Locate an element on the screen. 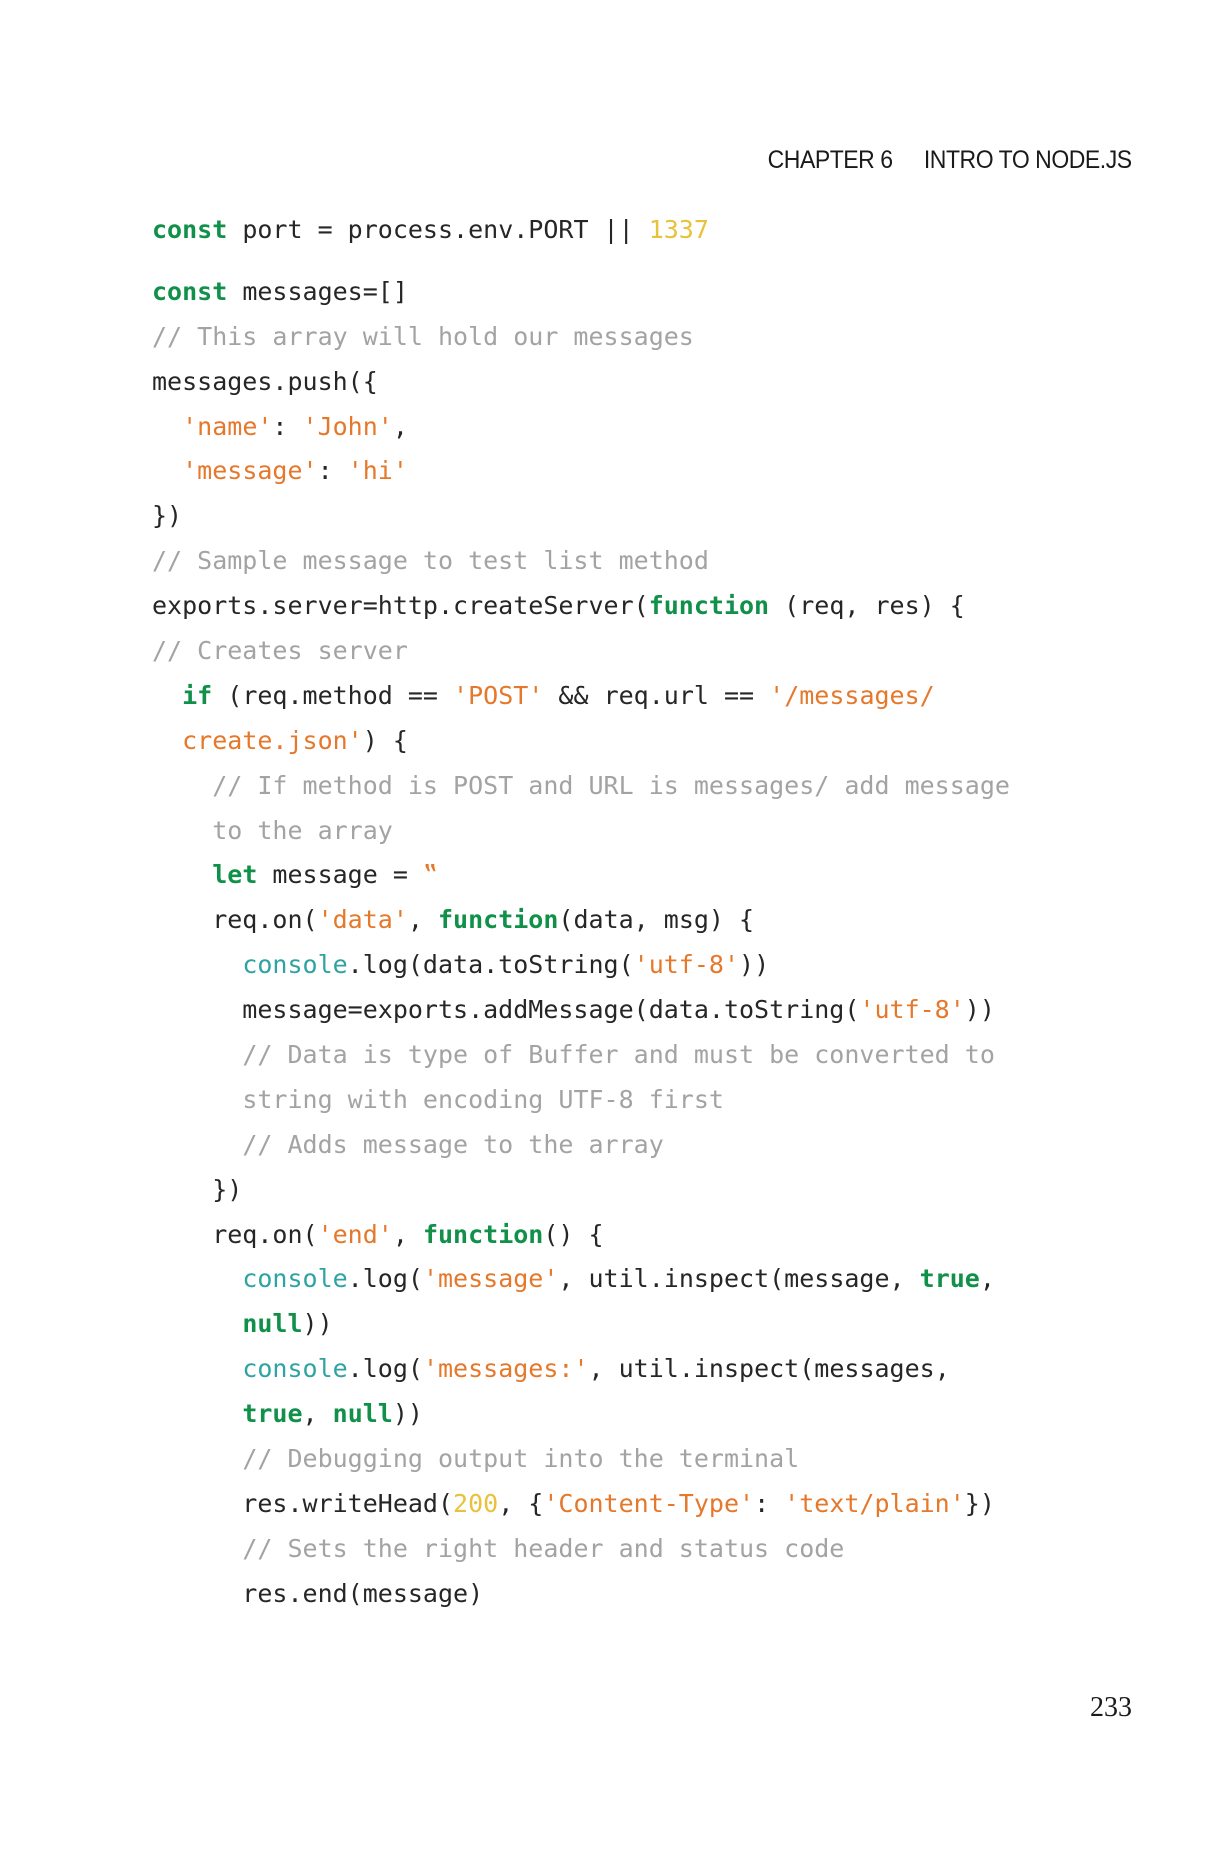  code-token: '/messages/ is located at coordinates (852, 695).